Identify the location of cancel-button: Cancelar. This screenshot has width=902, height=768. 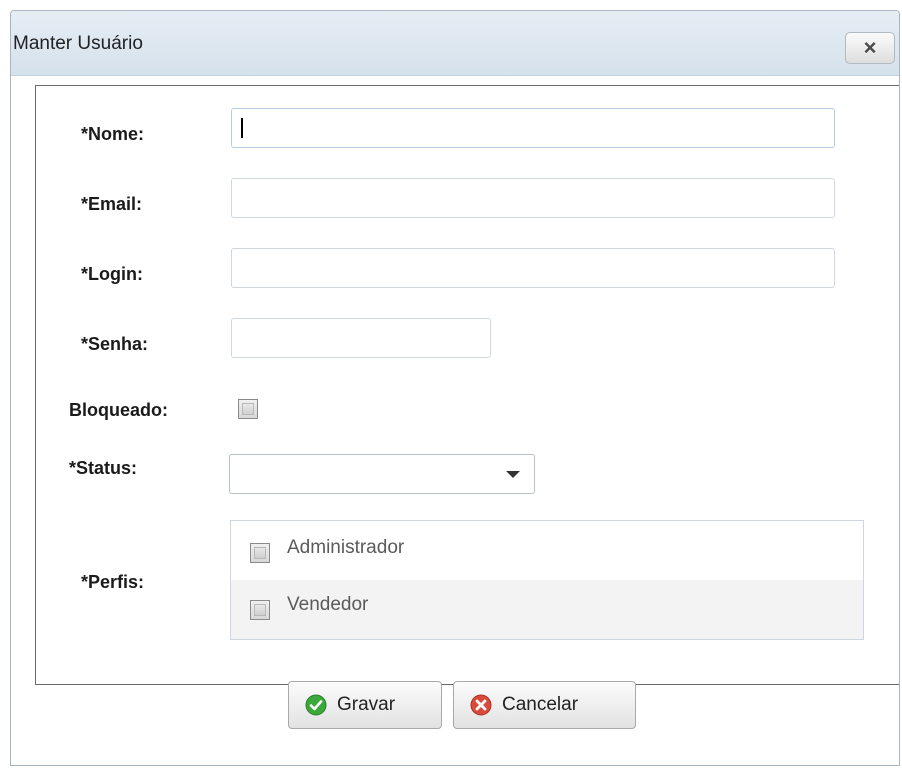
(544, 705).